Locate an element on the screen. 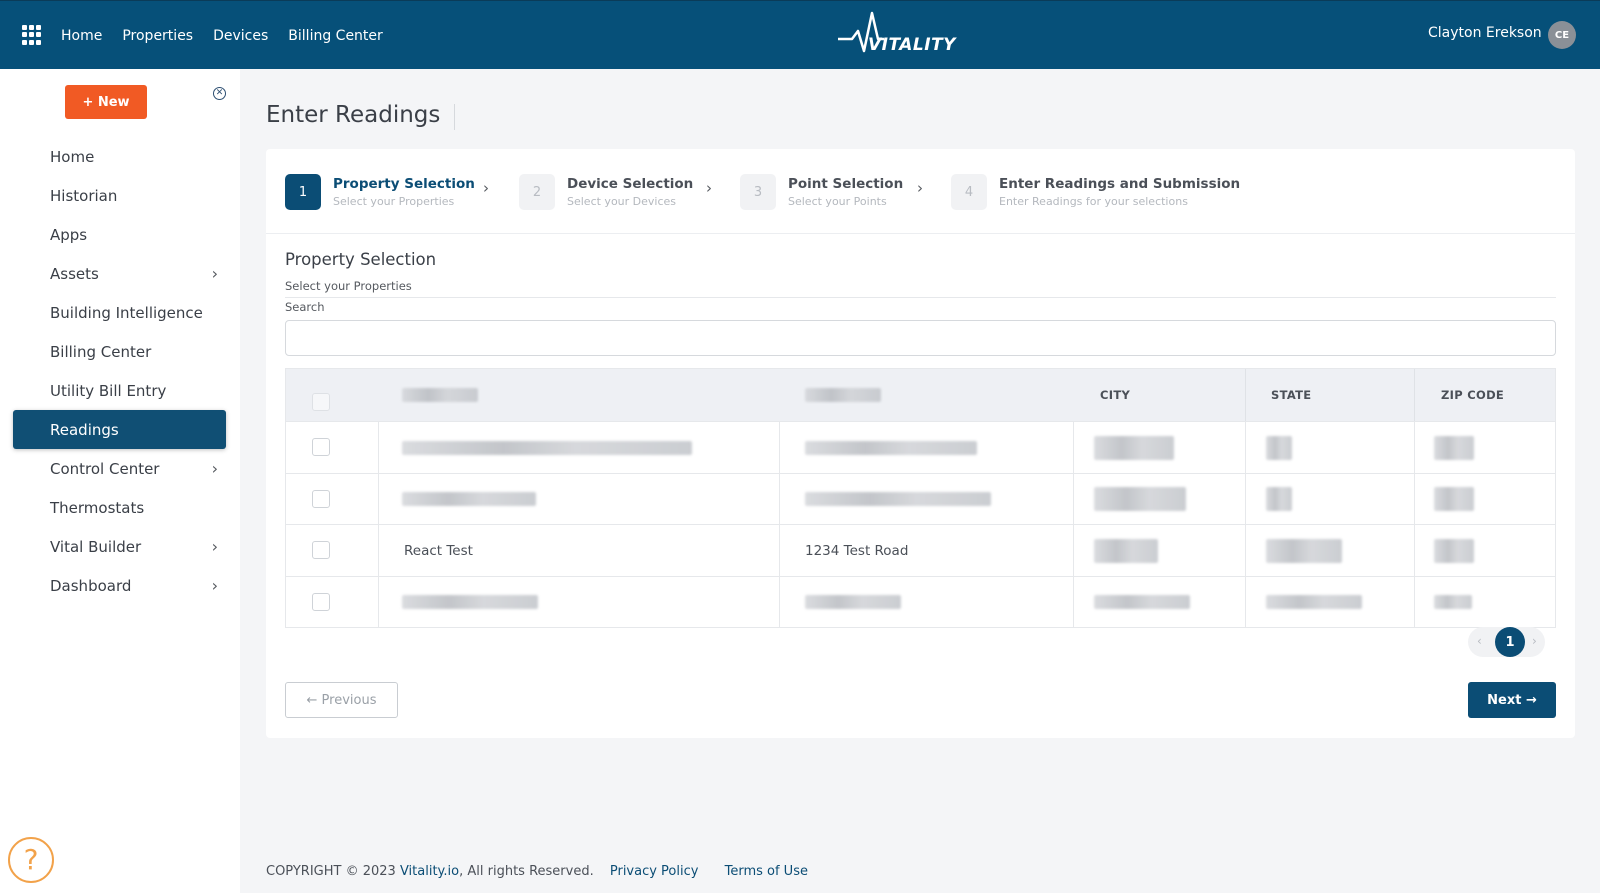 This screenshot has height=893, width=1600. topnav-devices-link: Devices is located at coordinates (240, 36).